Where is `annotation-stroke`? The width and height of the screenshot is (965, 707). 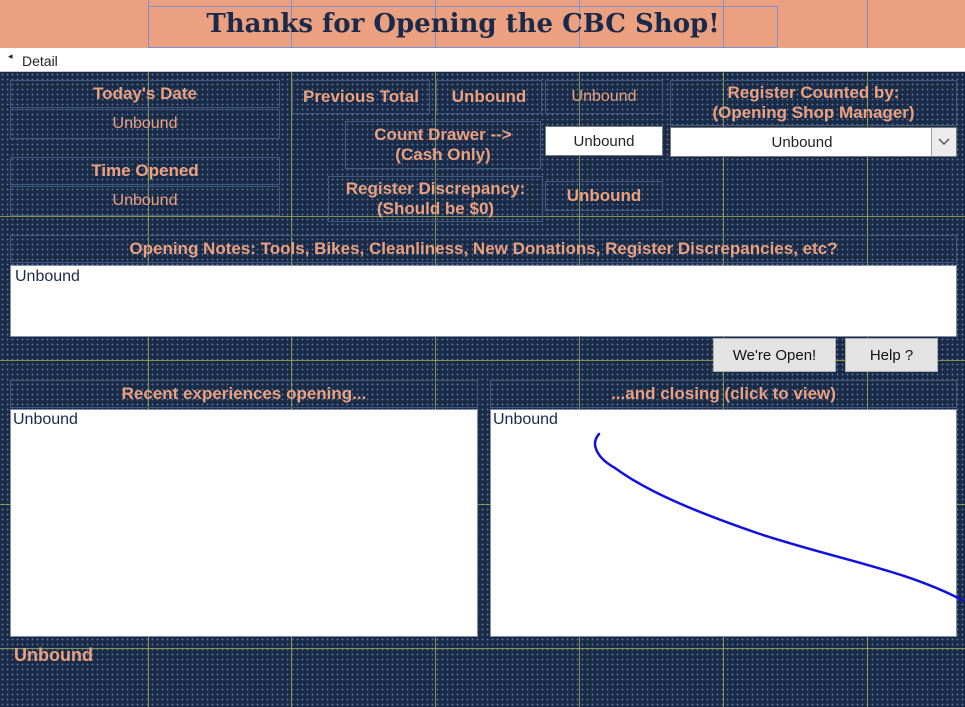 annotation-stroke is located at coordinates (778, 517).